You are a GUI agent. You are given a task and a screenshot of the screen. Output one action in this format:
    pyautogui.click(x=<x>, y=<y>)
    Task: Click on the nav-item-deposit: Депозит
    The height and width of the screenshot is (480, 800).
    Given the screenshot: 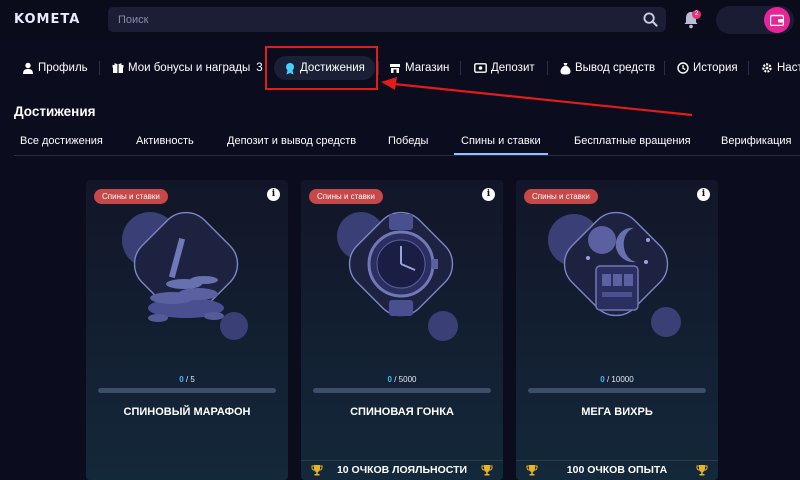 What is the action you would take?
    pyautogui.click(x=504, y=68)
    